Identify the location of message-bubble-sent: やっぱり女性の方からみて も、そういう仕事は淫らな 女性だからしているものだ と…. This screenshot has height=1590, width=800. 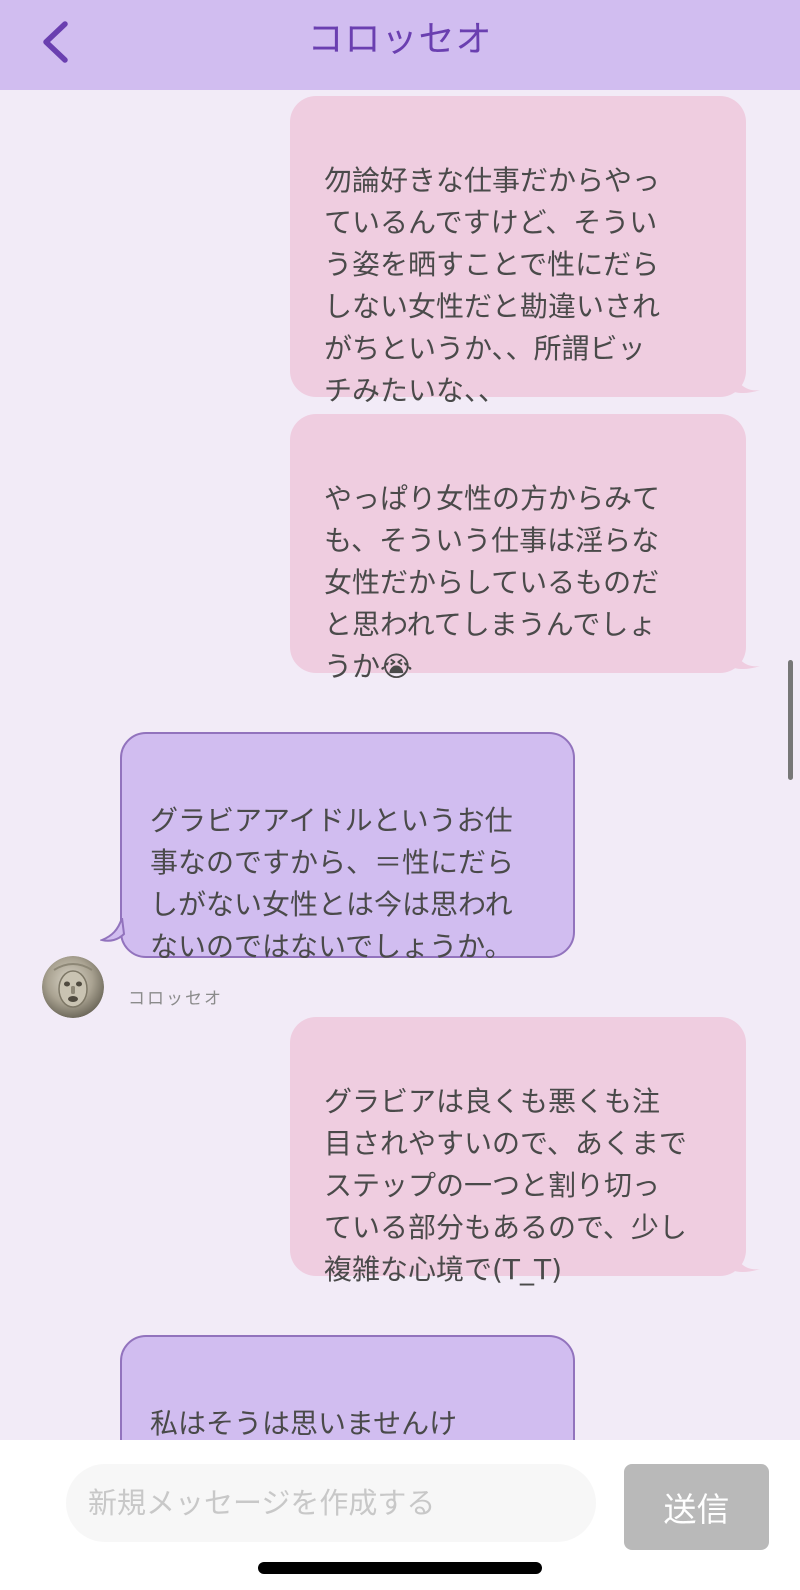
(518, 548).